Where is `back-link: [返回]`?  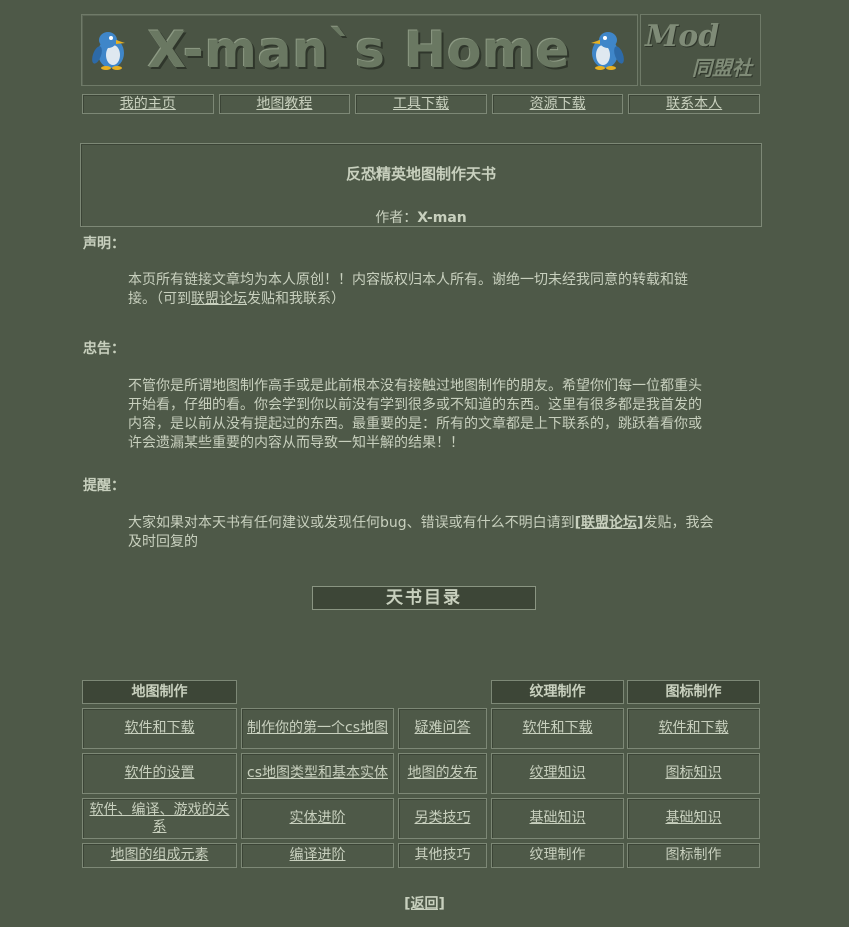 back-link: [返回] is located at coordinates (424, 904).